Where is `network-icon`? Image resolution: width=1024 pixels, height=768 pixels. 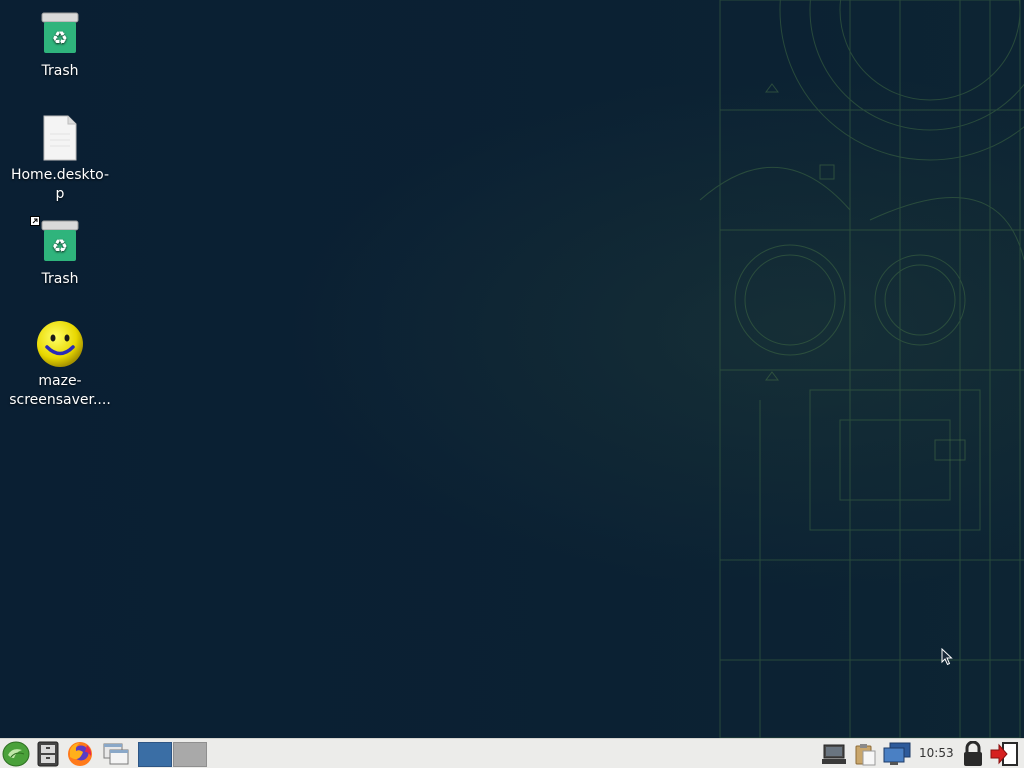
network-icon is located at coordinates (834, 754).